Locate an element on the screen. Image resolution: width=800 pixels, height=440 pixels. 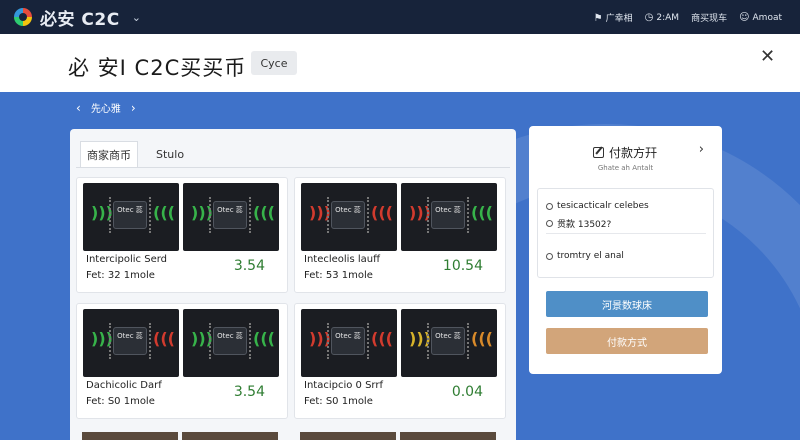
cycle-button: Cyce is located at coordinates (274, 63).